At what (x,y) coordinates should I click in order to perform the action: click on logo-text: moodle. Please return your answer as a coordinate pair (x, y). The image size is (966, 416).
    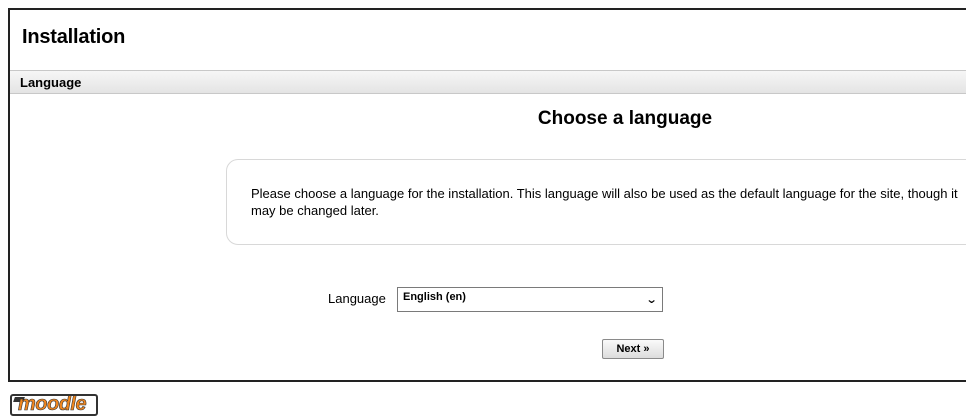
    Looking at the image, I should click on (52, 404).